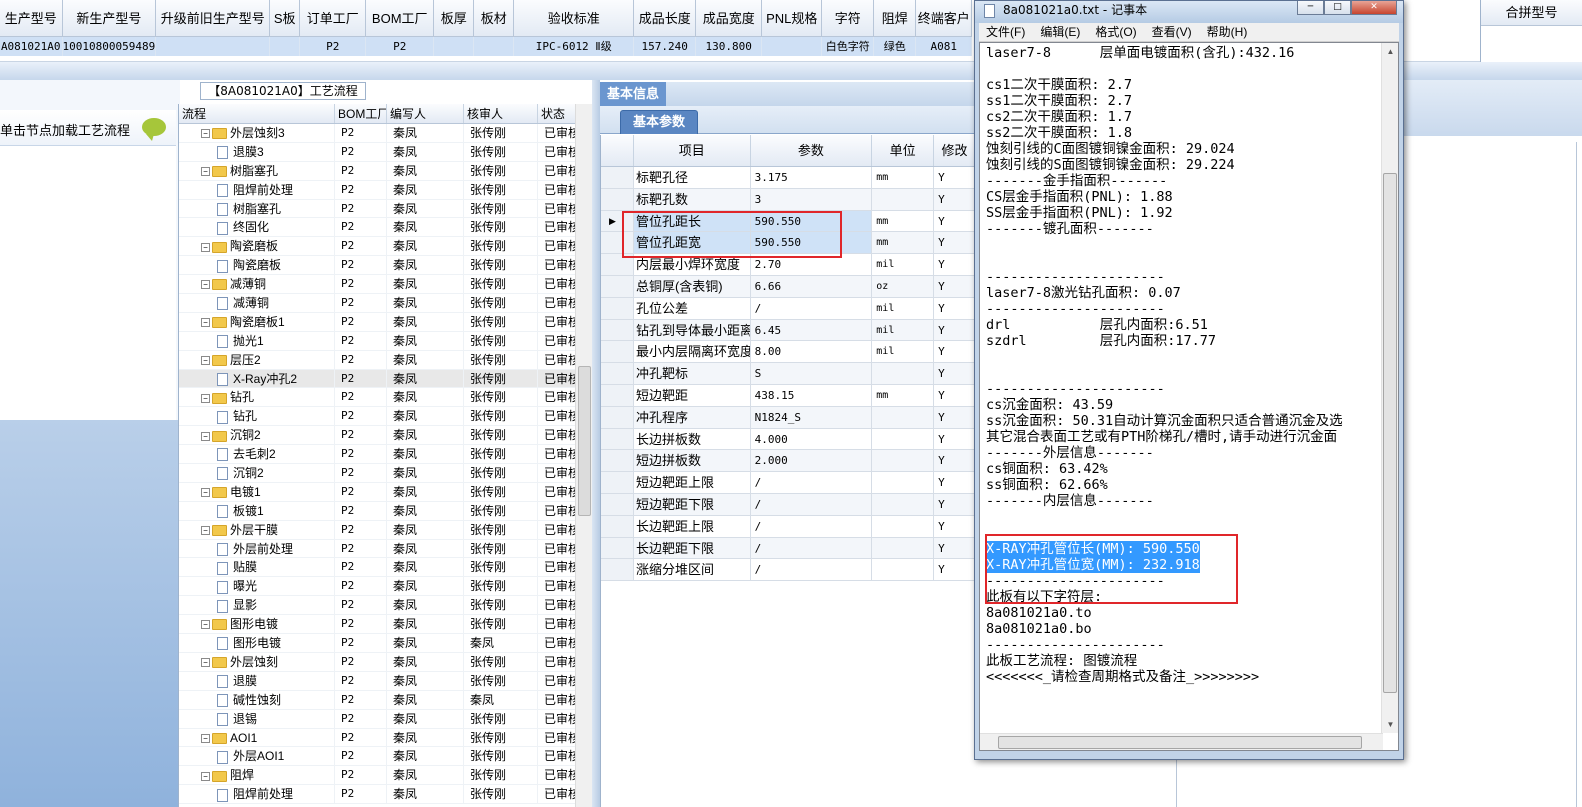 Image resolution: width=1582 pixels, height=807 pixels. I want to click on param-row: 短边拼板数 2.000 Y, so click(788, 461).